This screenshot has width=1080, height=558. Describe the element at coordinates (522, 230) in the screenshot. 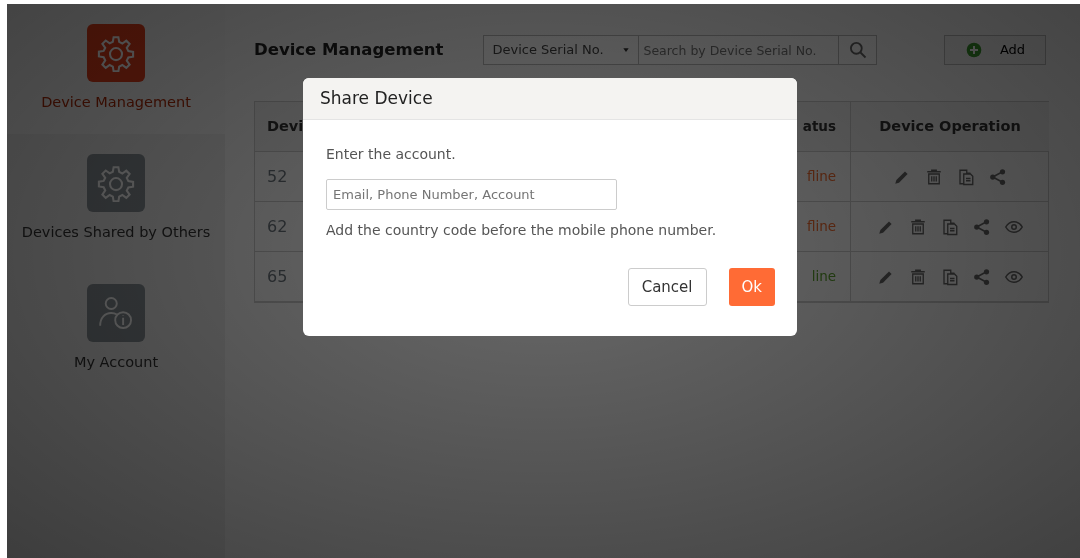

I see `hint-text: Add the country code before the mobile phone number.` at that location.